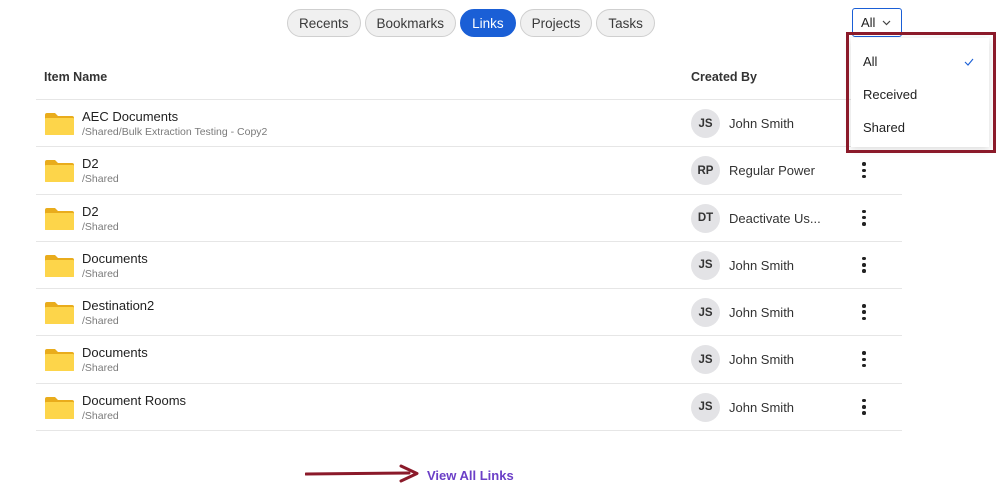 The image size is (999, 493). What do you see at coordinates (469, 76) in the screenshot?
I see `table-header: Item Name Created By` at bounding box center [469, 76].